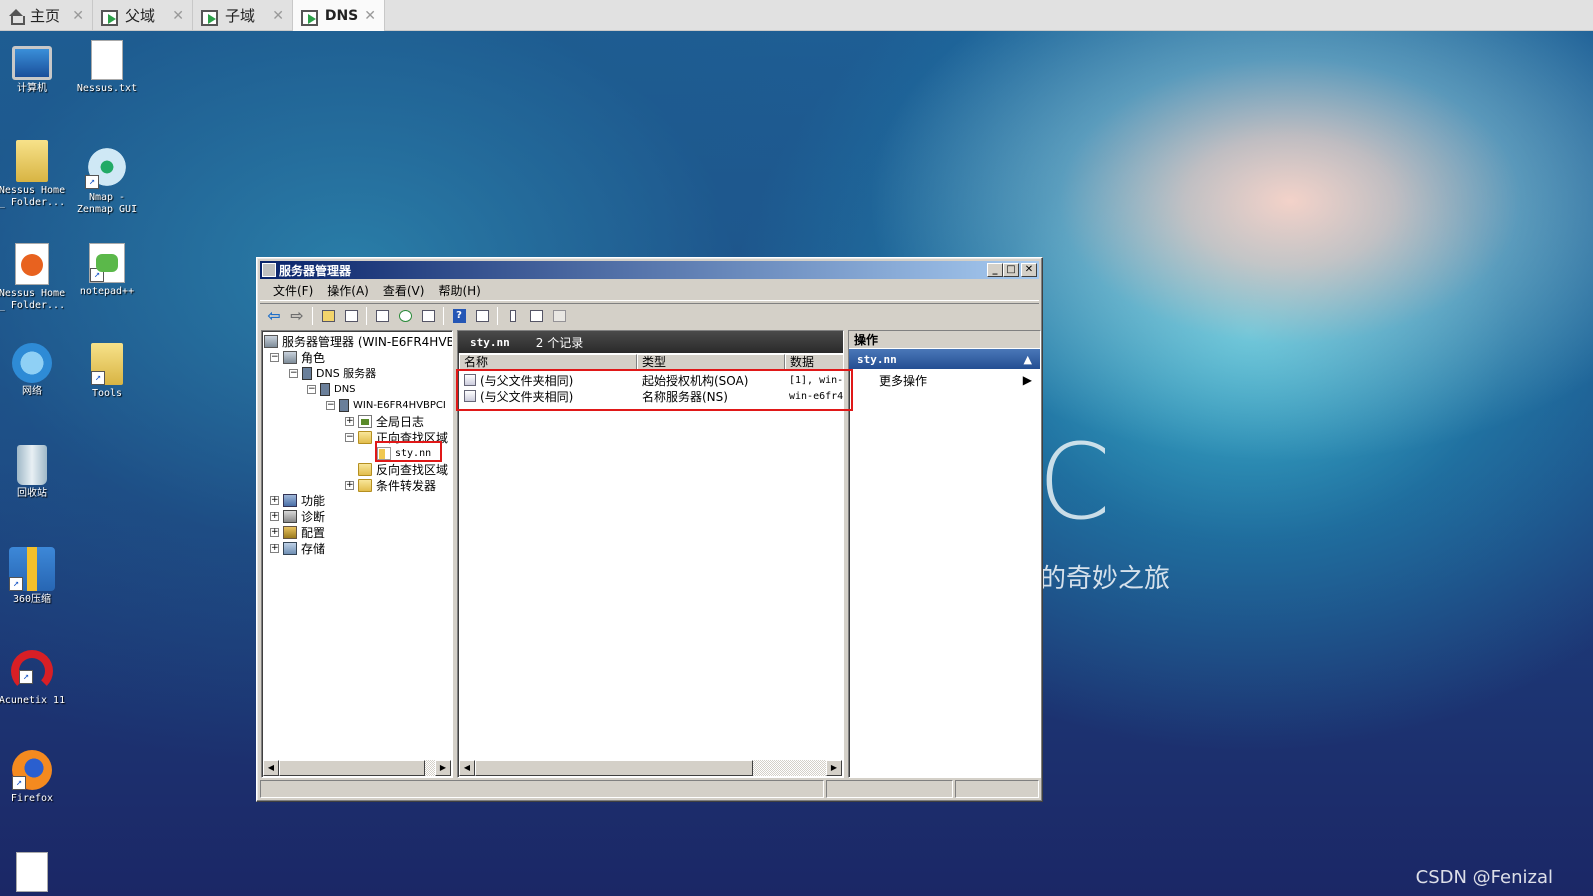 The image size is (1593, 896). I want to click on more-actions-item: 更多操作 ▶, so click(944, 380).